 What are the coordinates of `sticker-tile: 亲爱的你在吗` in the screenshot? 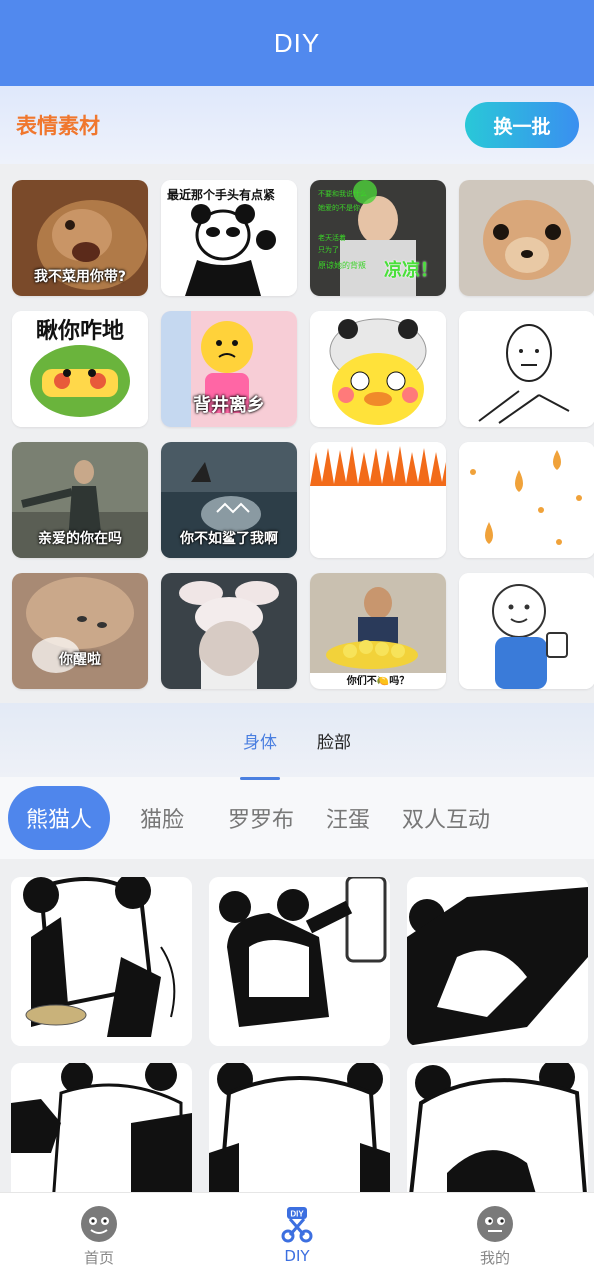 It's located at (80, 500).